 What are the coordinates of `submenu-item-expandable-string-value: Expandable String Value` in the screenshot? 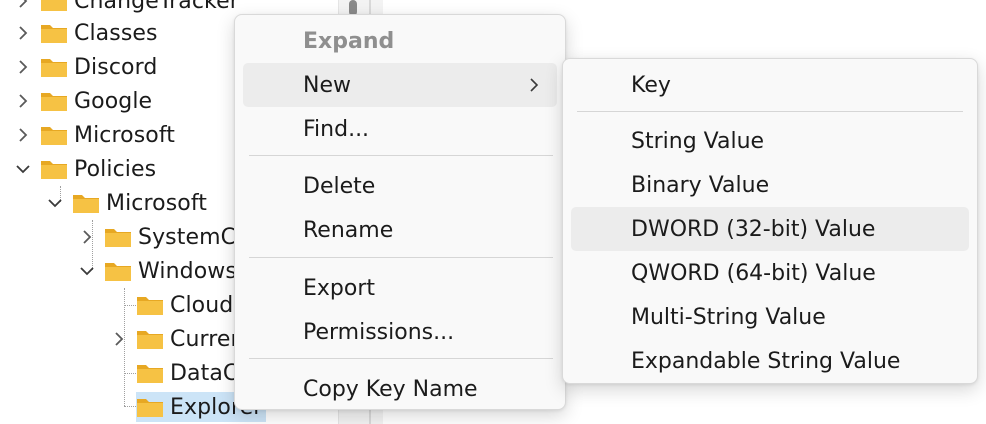 It's located at (770, 361).